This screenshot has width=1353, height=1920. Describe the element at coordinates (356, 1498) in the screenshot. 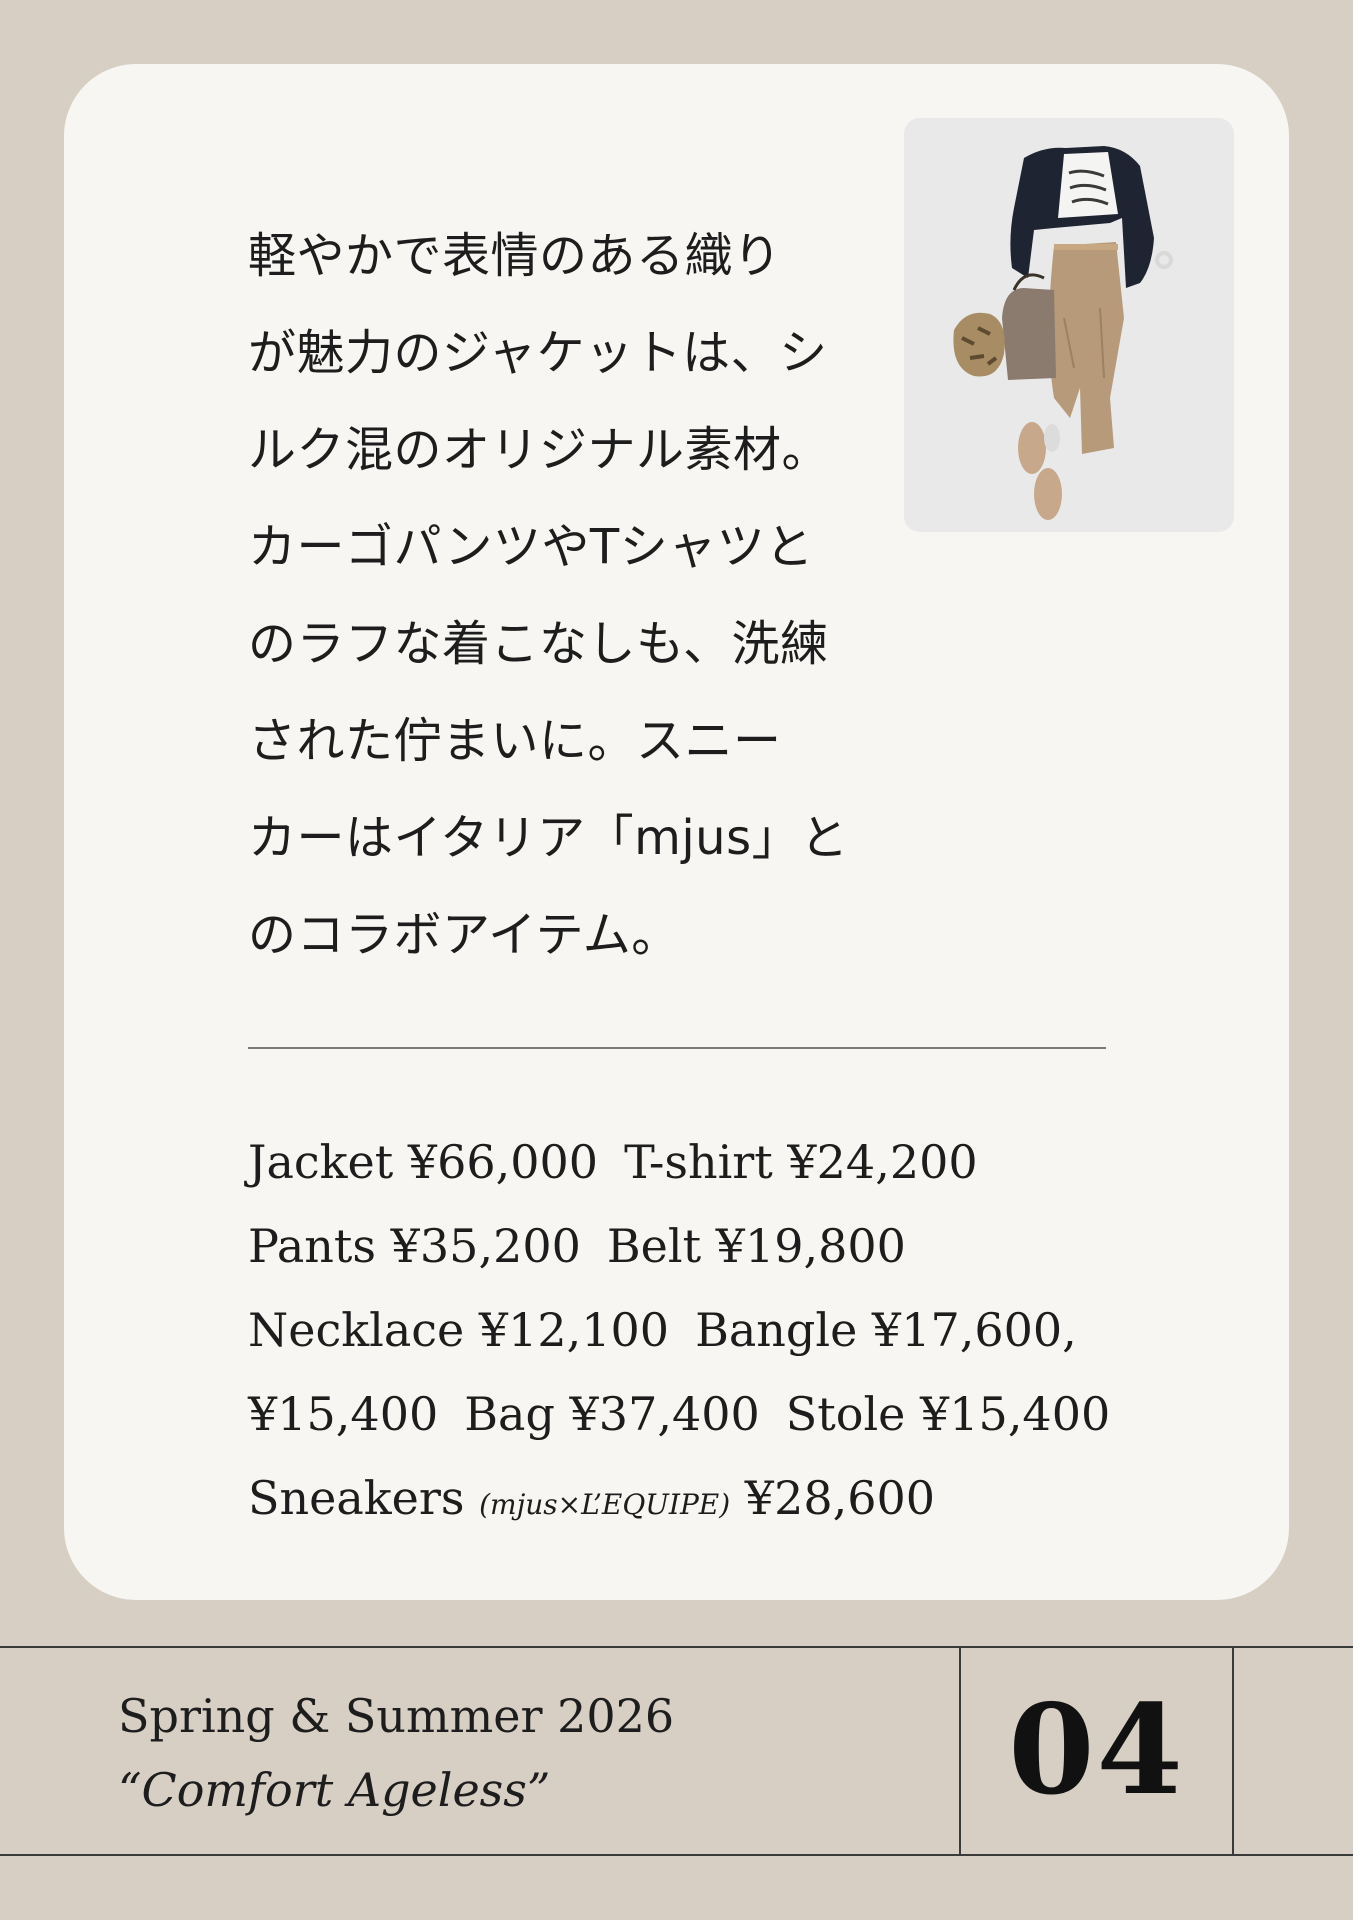

I see `credit-item: Sneakers` at that location.